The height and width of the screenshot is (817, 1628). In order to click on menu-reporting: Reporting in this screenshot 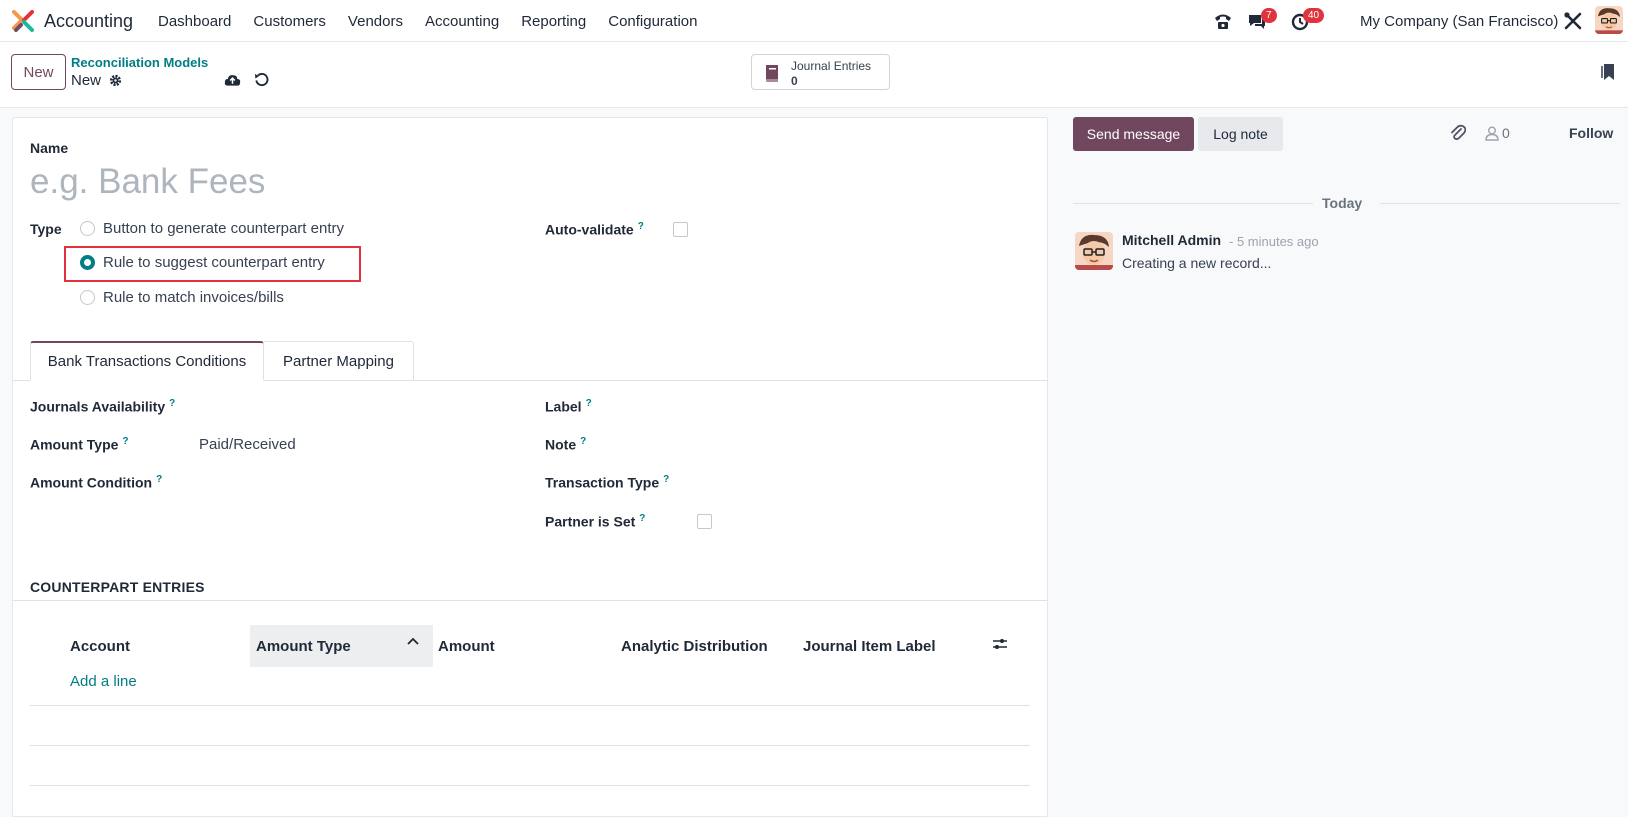, I will do `click(553, 21)`.